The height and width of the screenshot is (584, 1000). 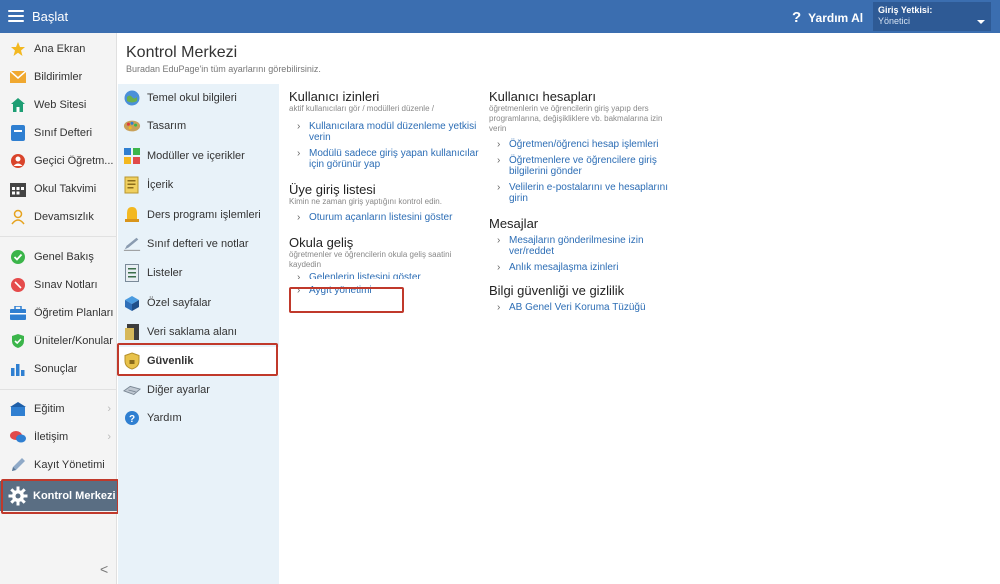 What do you see at coordinates (18, 217) in the screenshot?
I see `absence-icon` at bounding box center [18, 217].